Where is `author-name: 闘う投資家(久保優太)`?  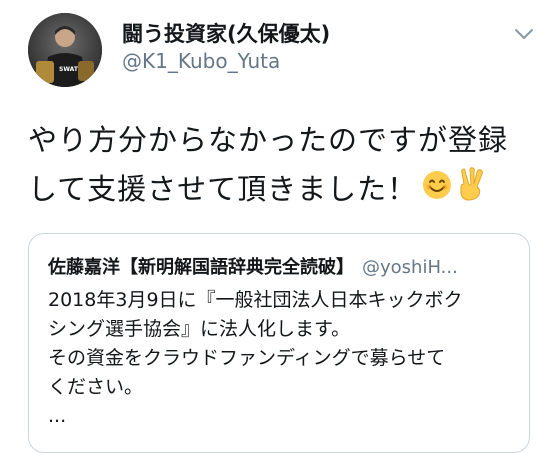 author-name: 闘う投資家(久保優太) is located at coordinates (226, 33).